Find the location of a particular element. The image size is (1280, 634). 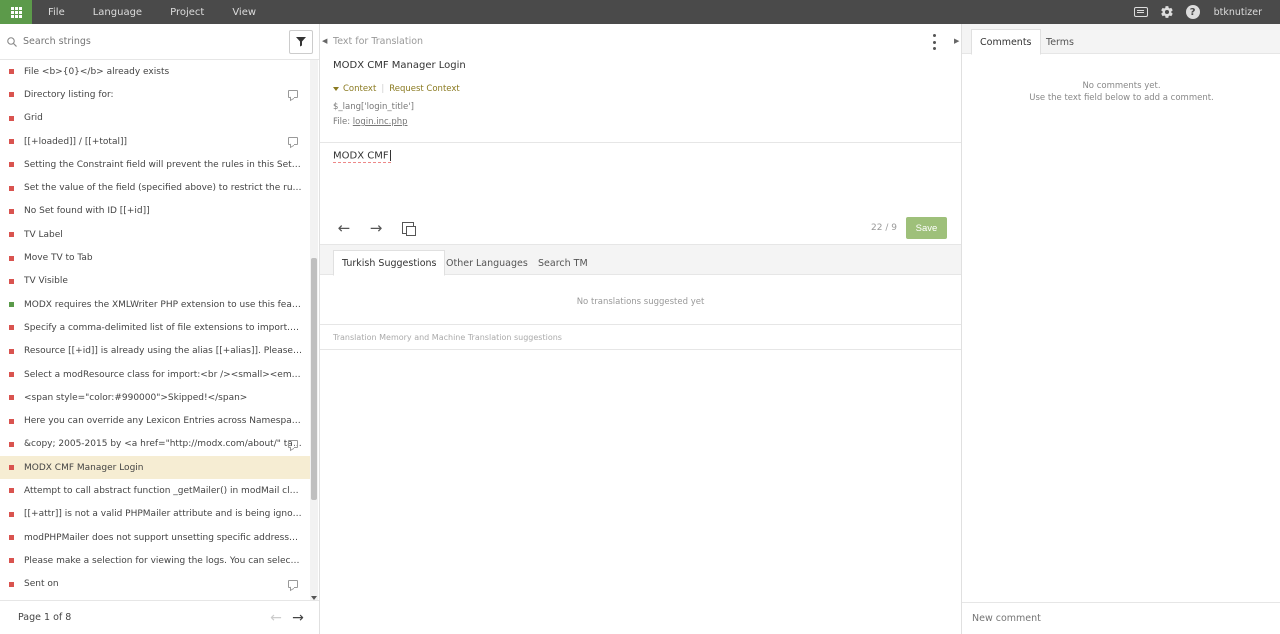

copy-source-icon is located at coordinates (408, 228).